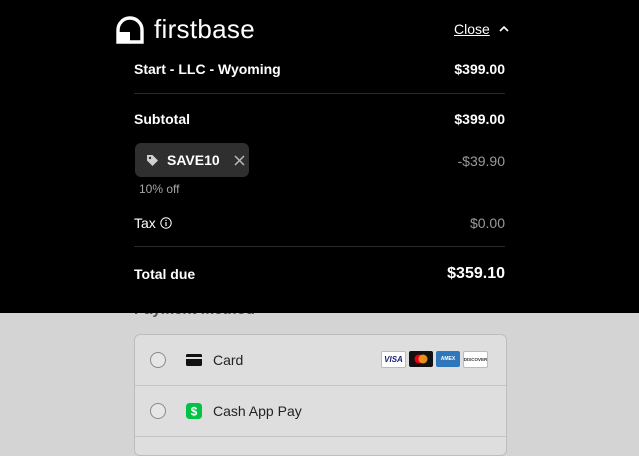 The height and width of the screenshot is (456, 639). I want to click on card-label: Card, so click(228, 360).